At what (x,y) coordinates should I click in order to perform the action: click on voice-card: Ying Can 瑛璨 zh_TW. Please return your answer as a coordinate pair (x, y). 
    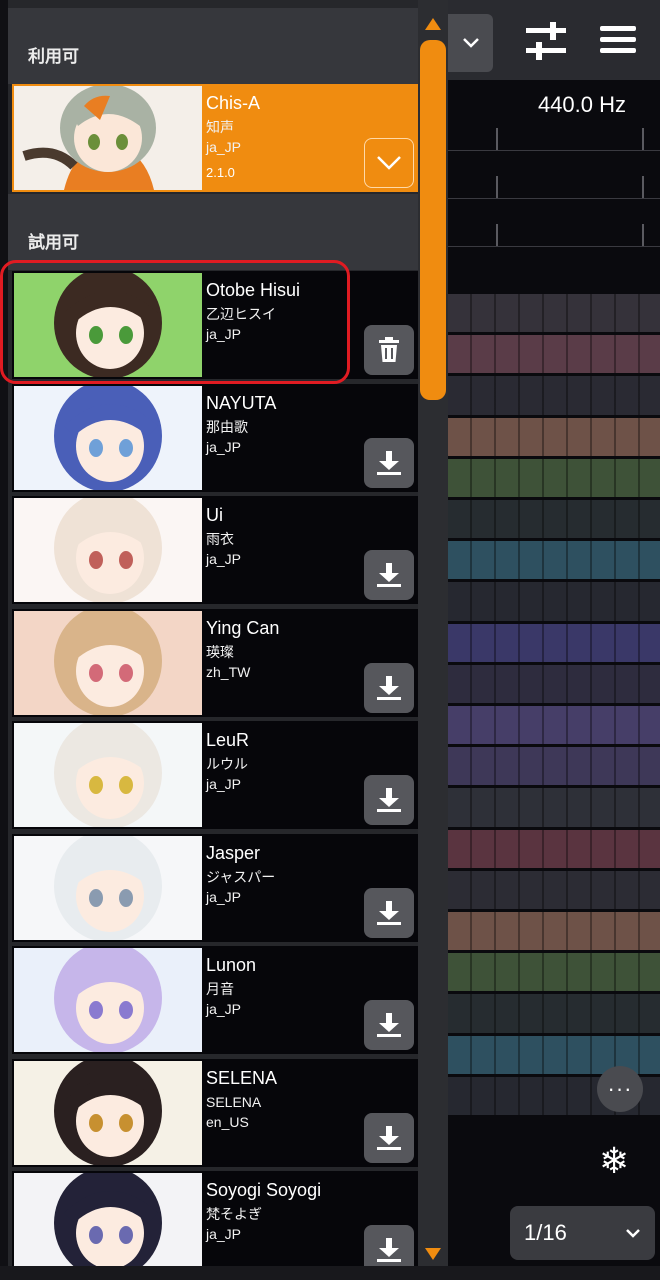
    Looking at the image, I should click on (215, 662).